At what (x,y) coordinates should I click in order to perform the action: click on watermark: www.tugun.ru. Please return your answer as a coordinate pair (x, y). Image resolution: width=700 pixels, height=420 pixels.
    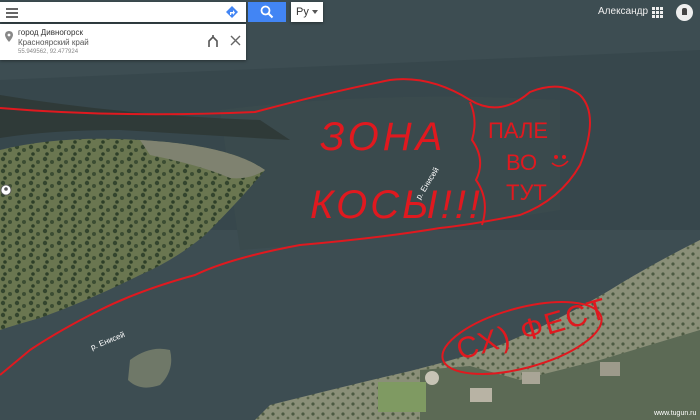
    Looking at the image, I should click on (675, 413).